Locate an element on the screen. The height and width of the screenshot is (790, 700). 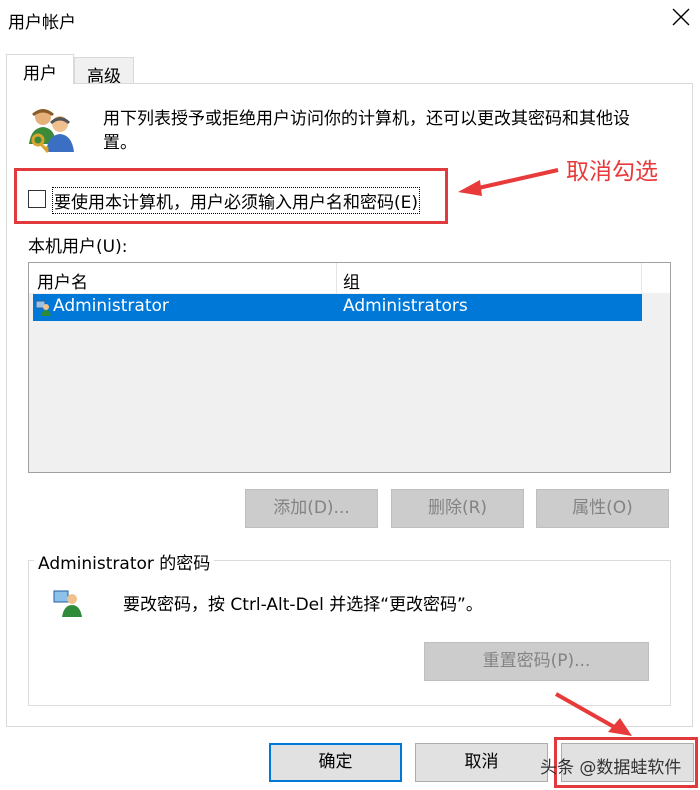
local-users-label: 本机用户(U): is located at coordinates (78, 247).